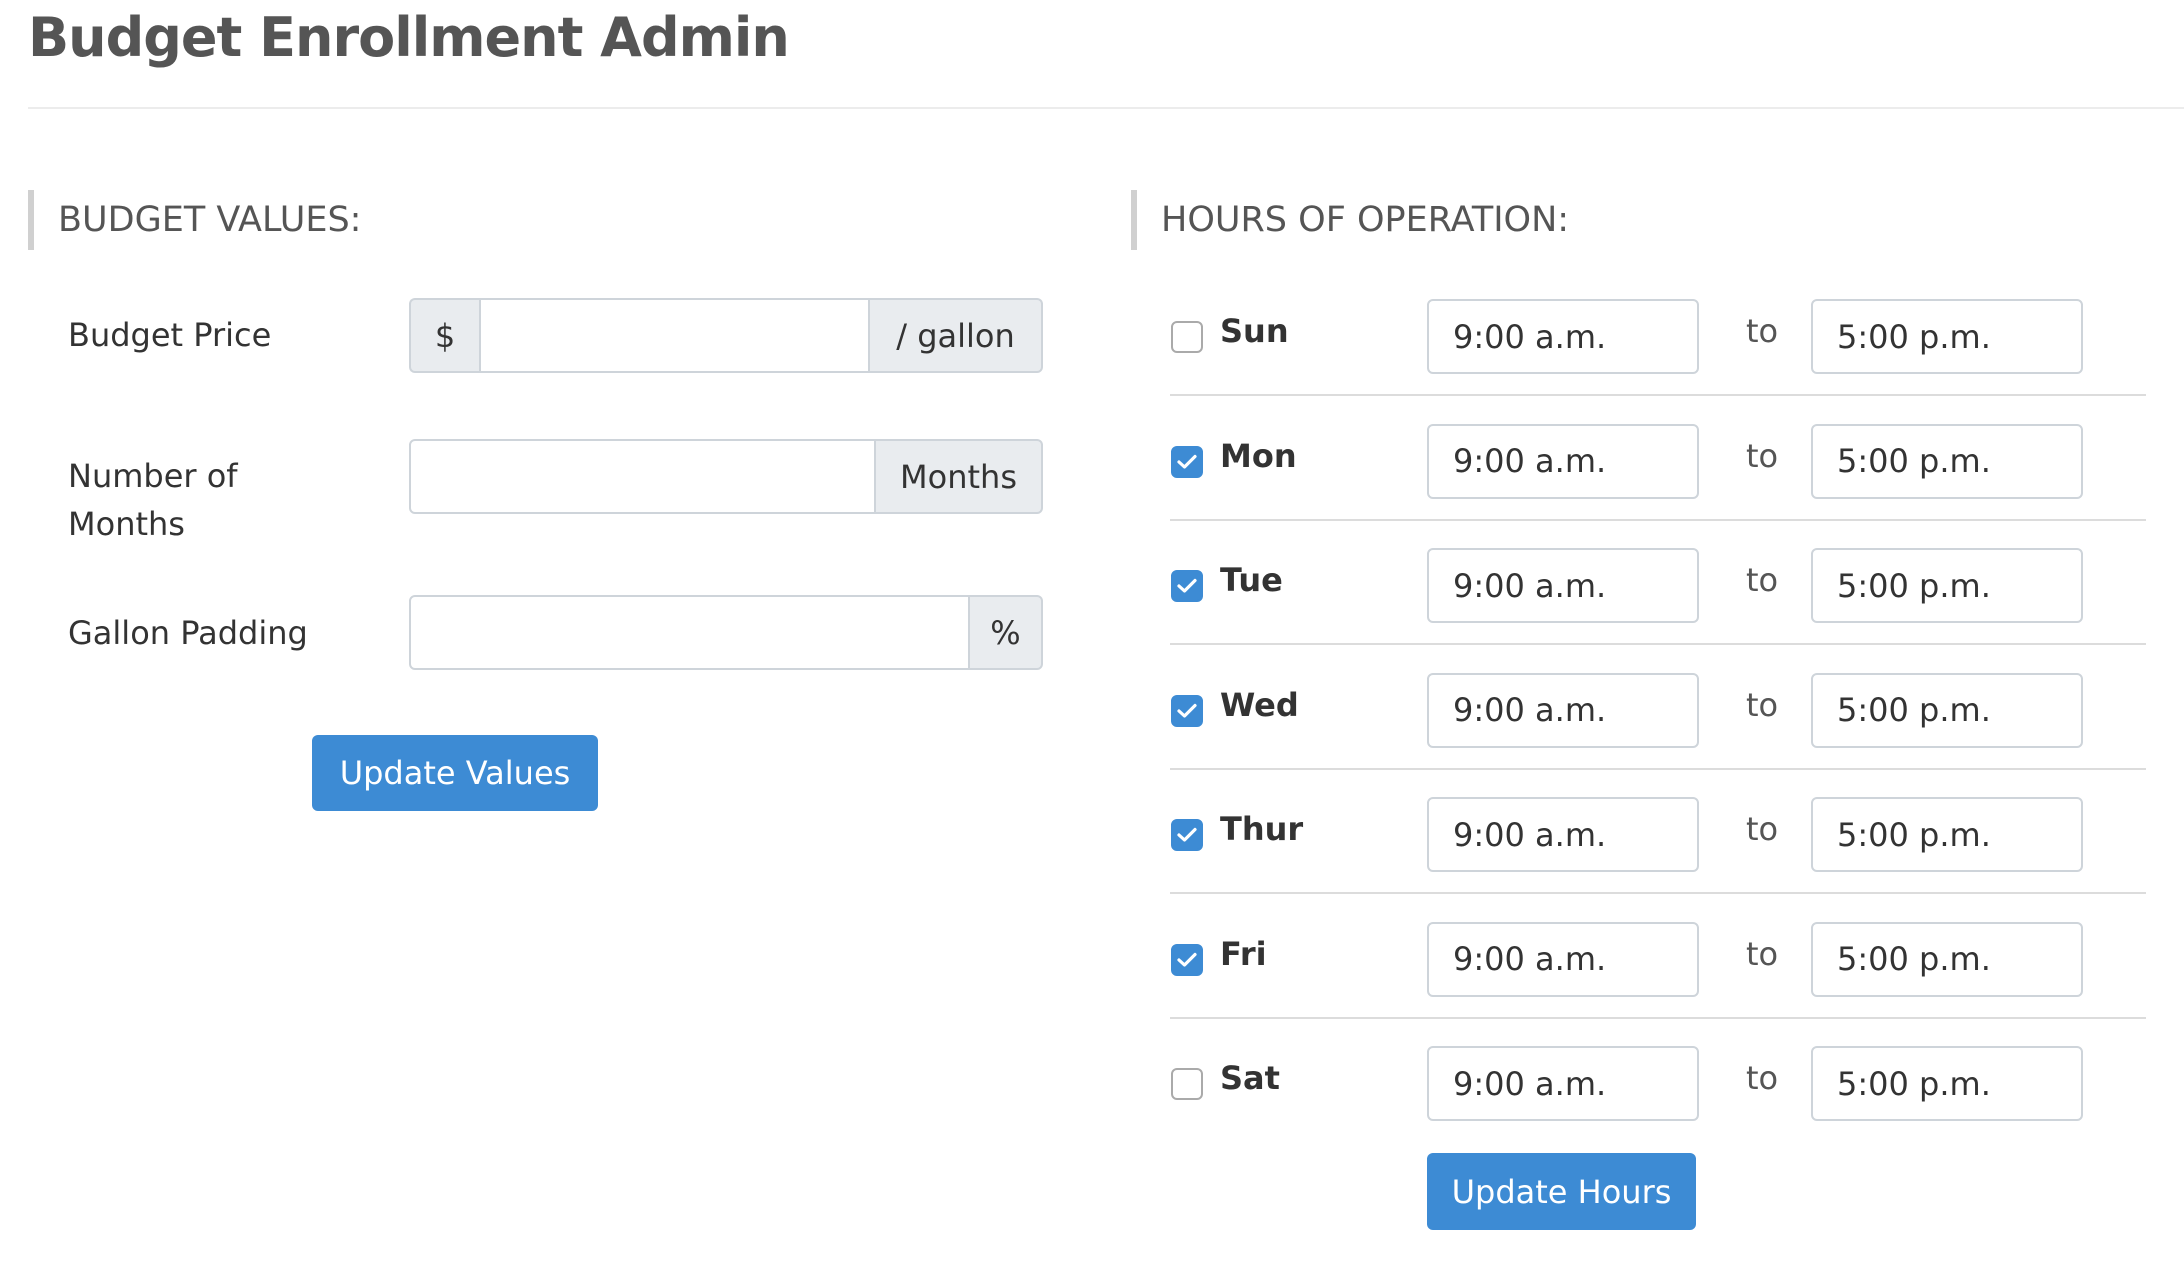 The image size is (2184, 1288). I want to click on budget-price-group: $ / gallon, so click(726, 335).